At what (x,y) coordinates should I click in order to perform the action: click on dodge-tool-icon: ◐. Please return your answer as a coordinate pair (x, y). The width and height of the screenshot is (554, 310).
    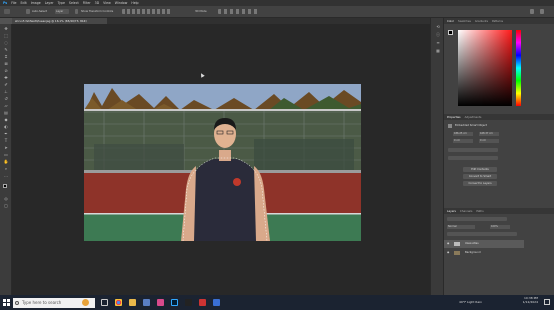
    Looking at the image, I should click on (6, 126).